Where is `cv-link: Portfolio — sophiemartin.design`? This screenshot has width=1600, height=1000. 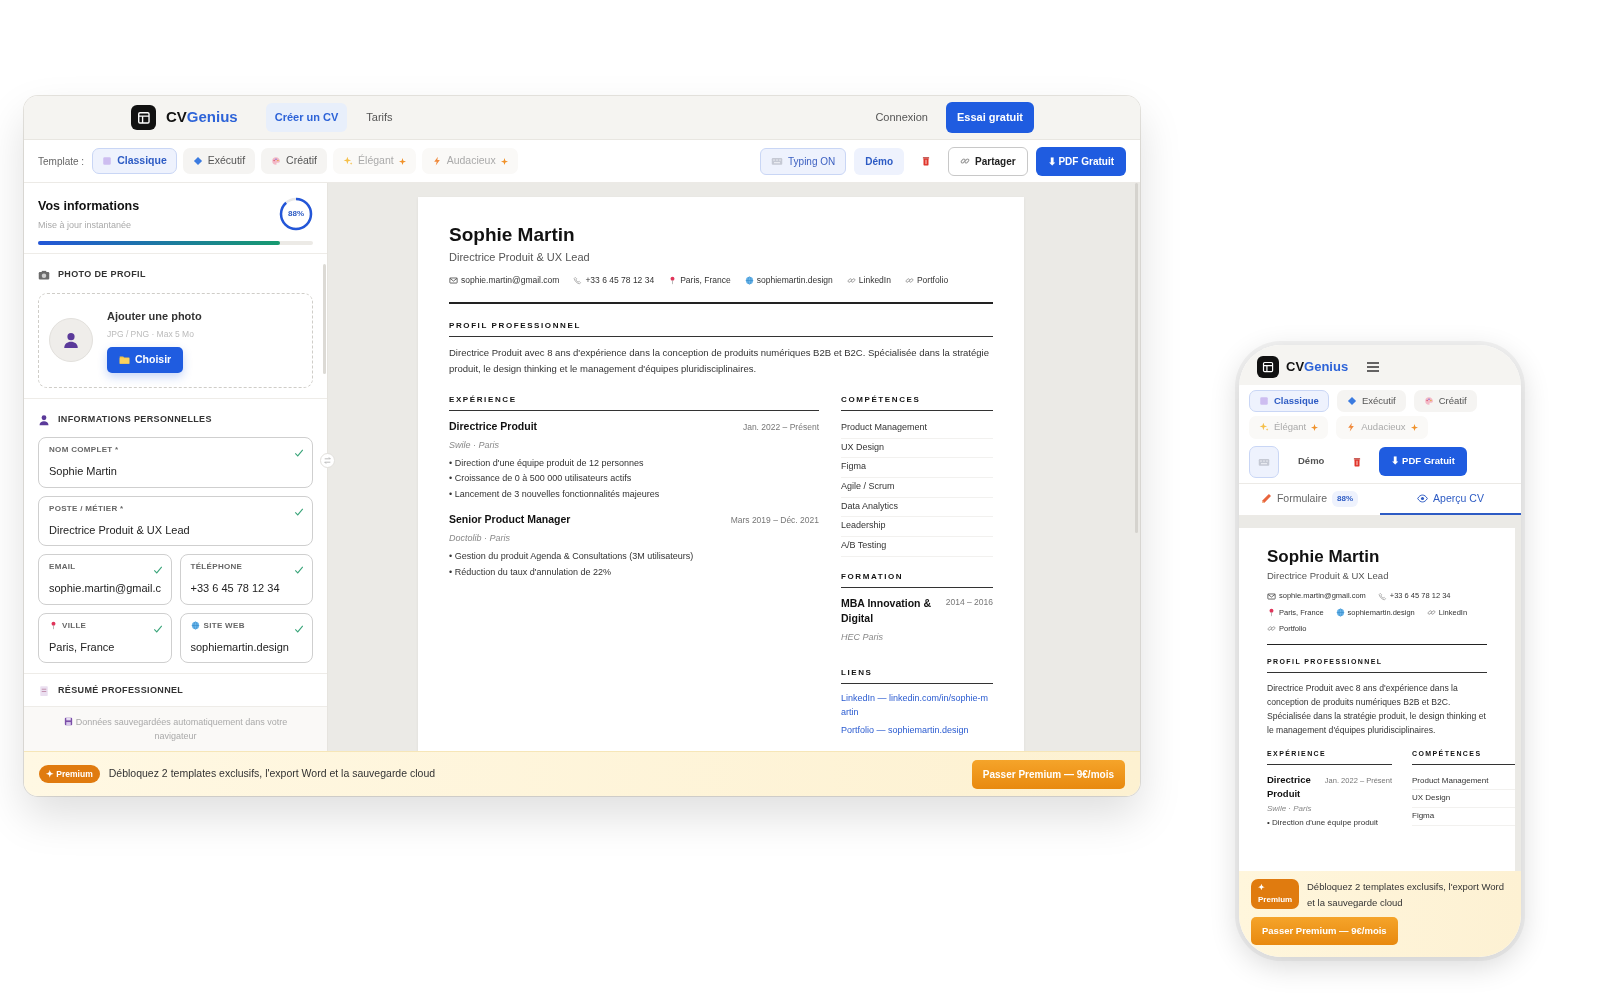 cv-link: Portfolio — sophiemartin.design is located at coordinates (917, 730).